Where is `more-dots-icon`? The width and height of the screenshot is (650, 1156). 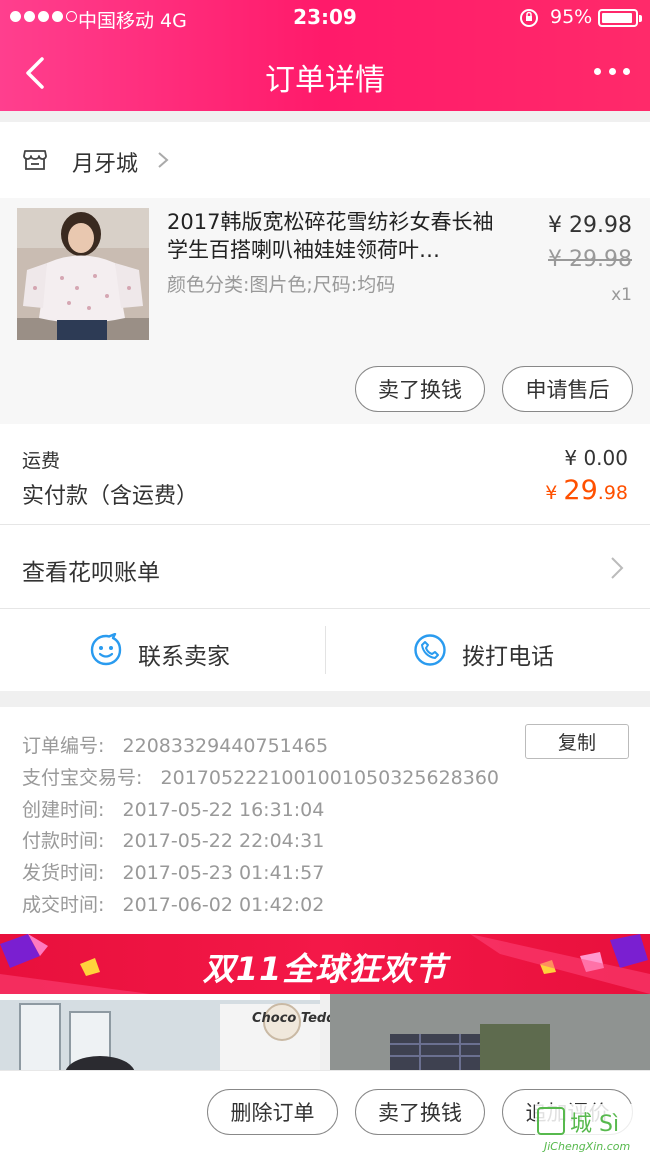
more-dots-icon is located at coordinates (612, 73).